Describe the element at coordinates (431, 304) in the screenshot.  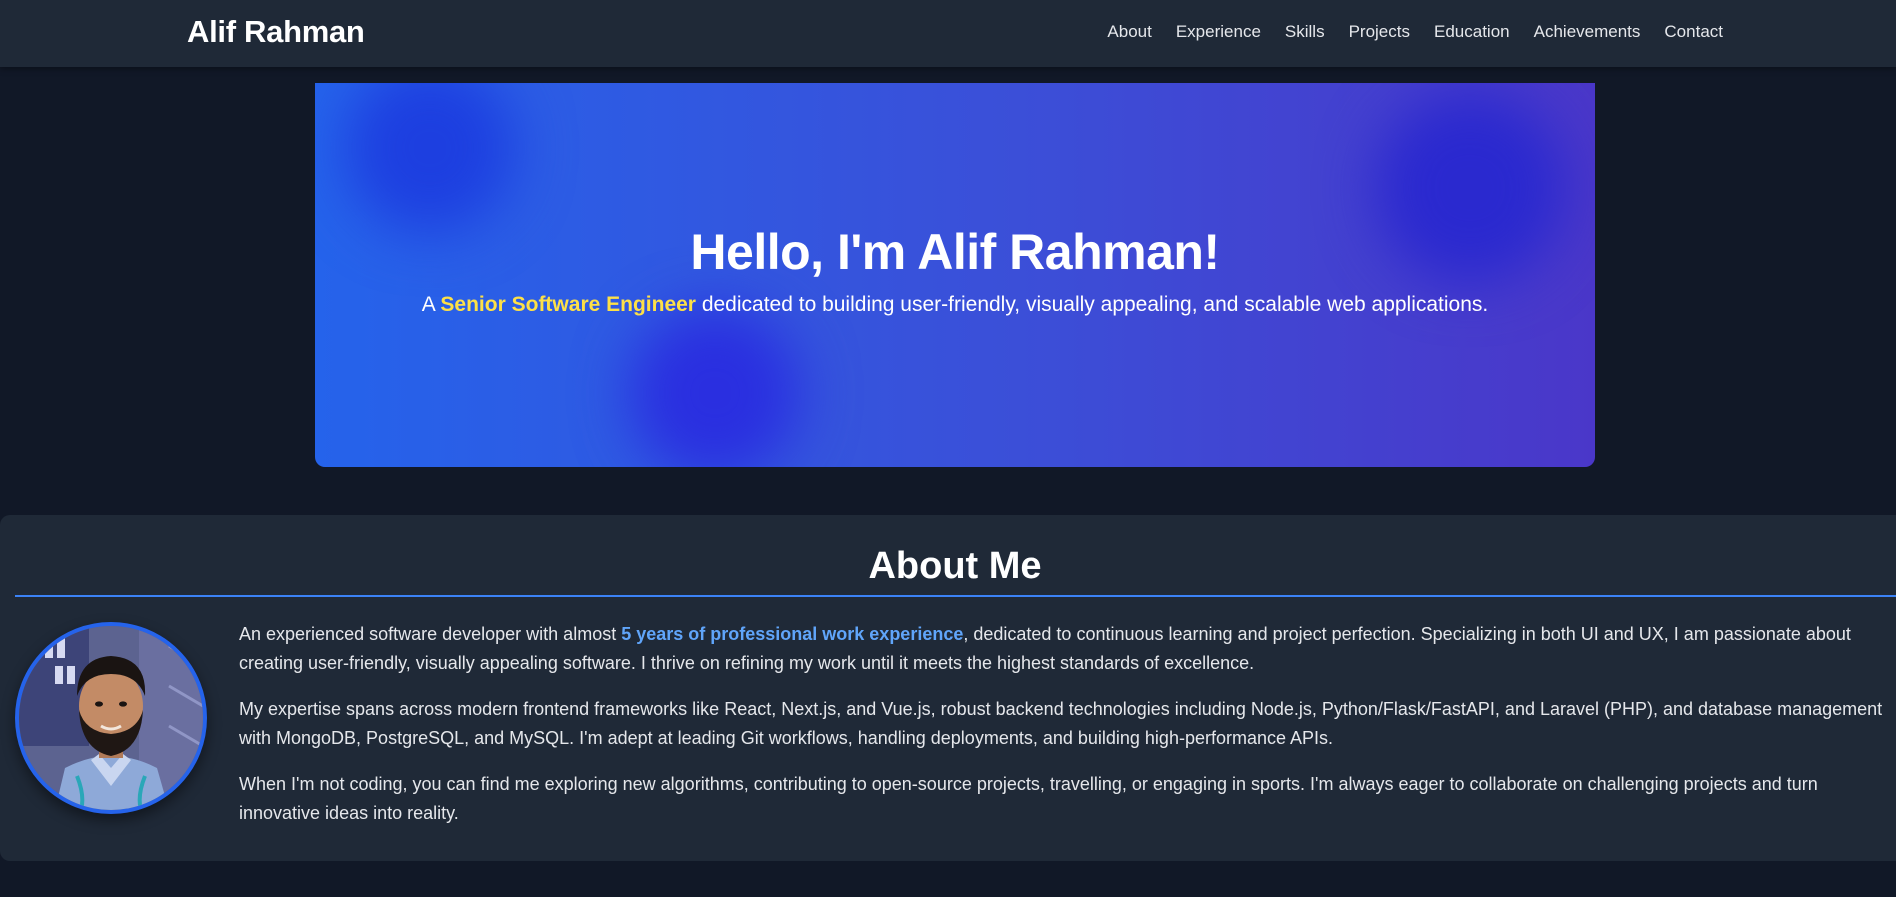
I see `hero-subtitle-prefix: A` at that location.